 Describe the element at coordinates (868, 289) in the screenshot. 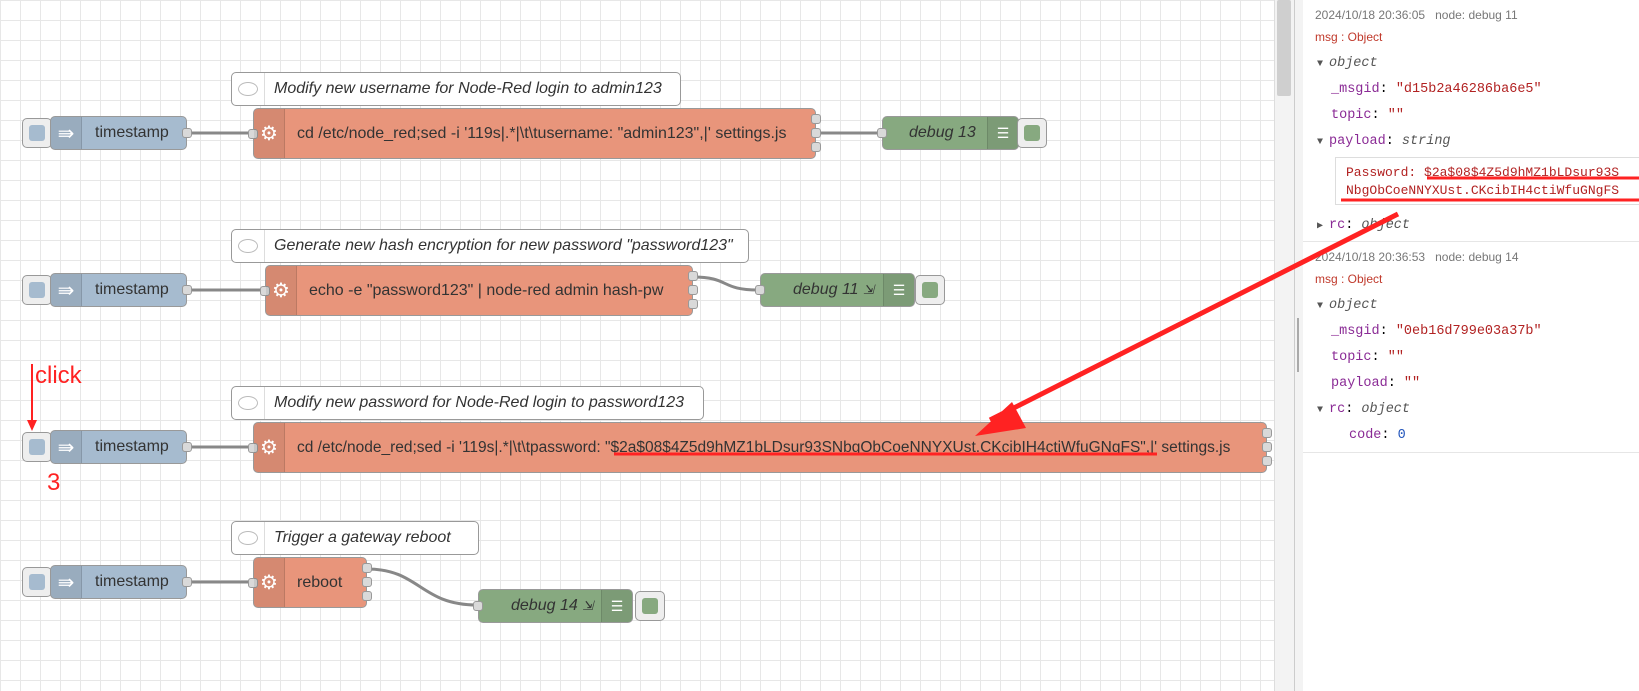

I see `debug-arrow-icon: ⇲` at that location.